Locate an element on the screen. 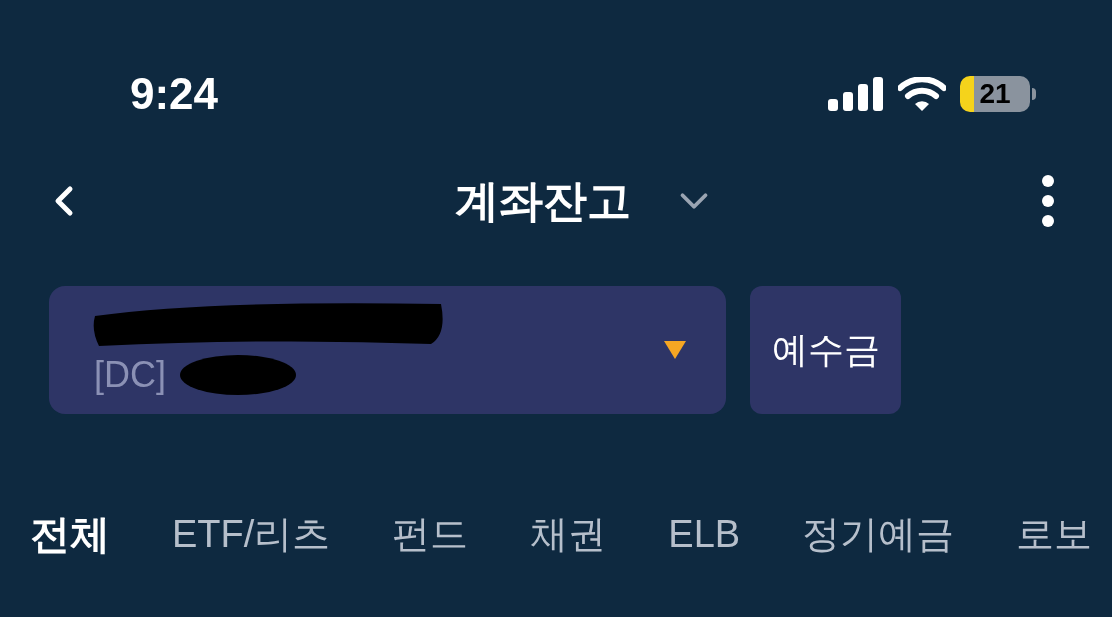  category-tab: ELB is located at coordinates (704, 534).